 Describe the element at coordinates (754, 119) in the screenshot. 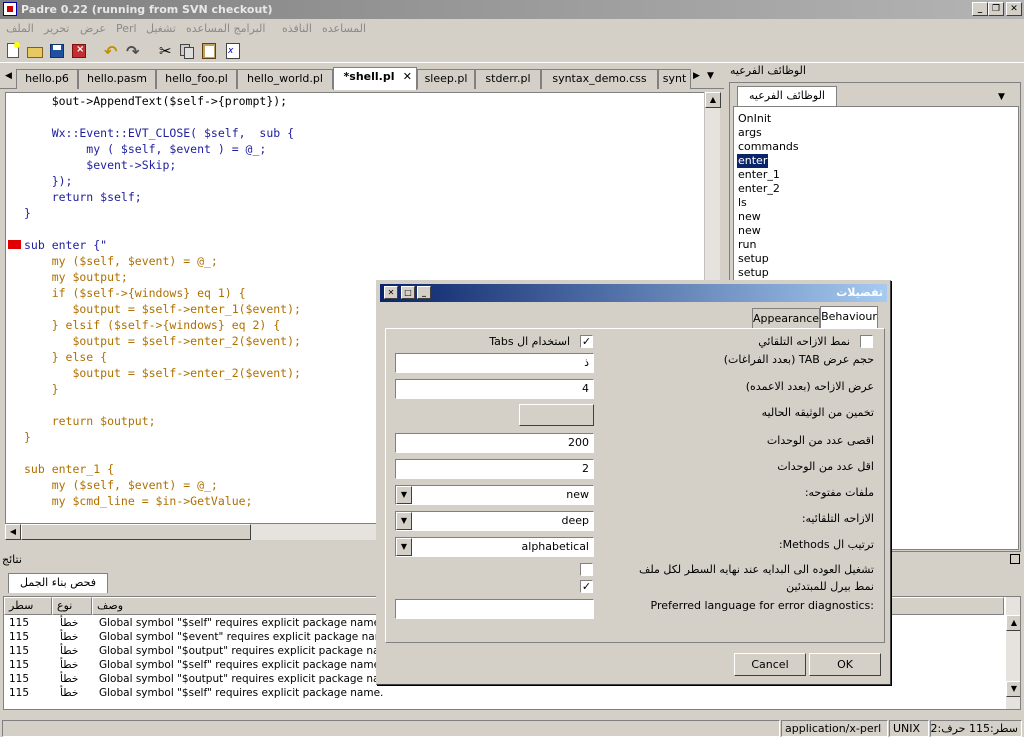

I see `function-item: OnInit` at that location.